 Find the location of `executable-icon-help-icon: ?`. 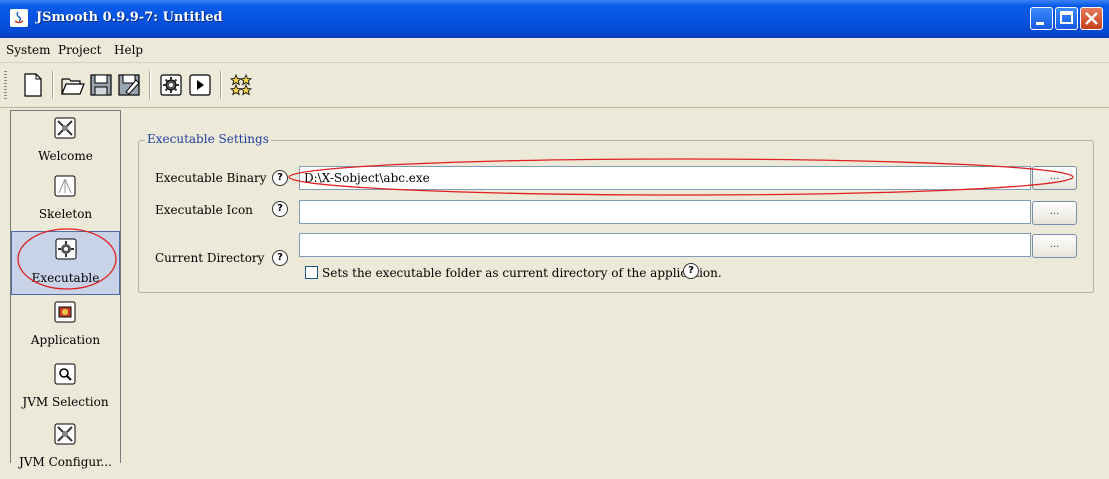

executable-icon-help-icon: ? is located at coordinates (280, 209).